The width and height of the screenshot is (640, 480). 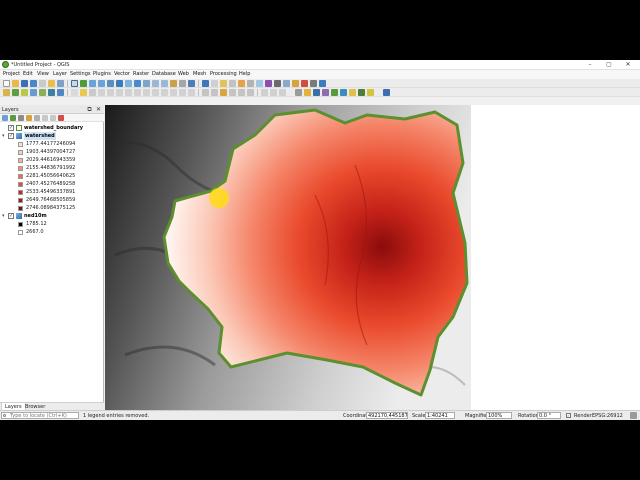 What do you see at coordinates (361, 92) in the screenshot?
I see `plugin-c-icon` at bounding box center [361, 92].